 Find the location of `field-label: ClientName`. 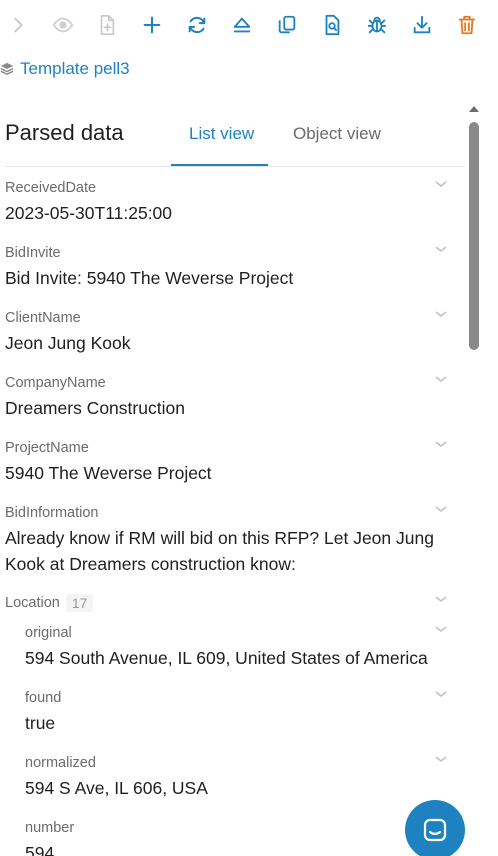

field-label: ClientName is located at coordinates (43, 318).